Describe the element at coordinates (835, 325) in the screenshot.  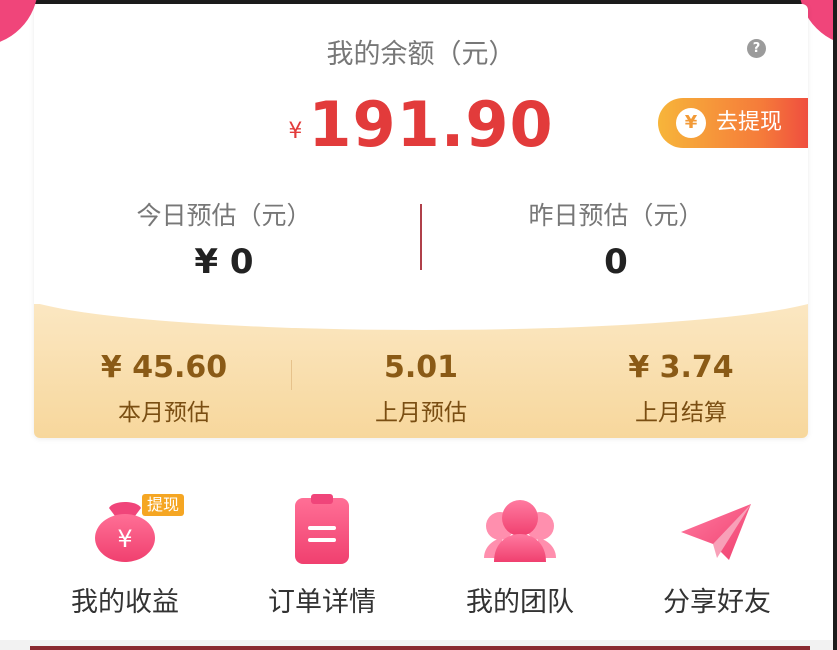
I see `right-edge` at that location.